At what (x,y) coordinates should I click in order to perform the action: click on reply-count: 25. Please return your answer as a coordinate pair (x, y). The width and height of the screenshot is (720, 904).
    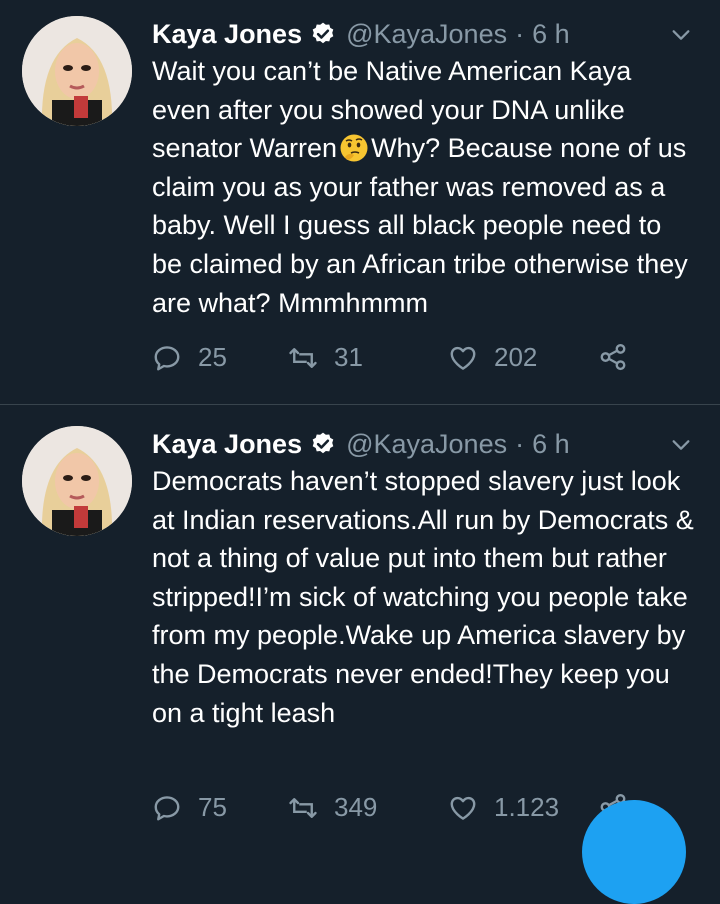
    Looking at the image, I should click on (212, 357).